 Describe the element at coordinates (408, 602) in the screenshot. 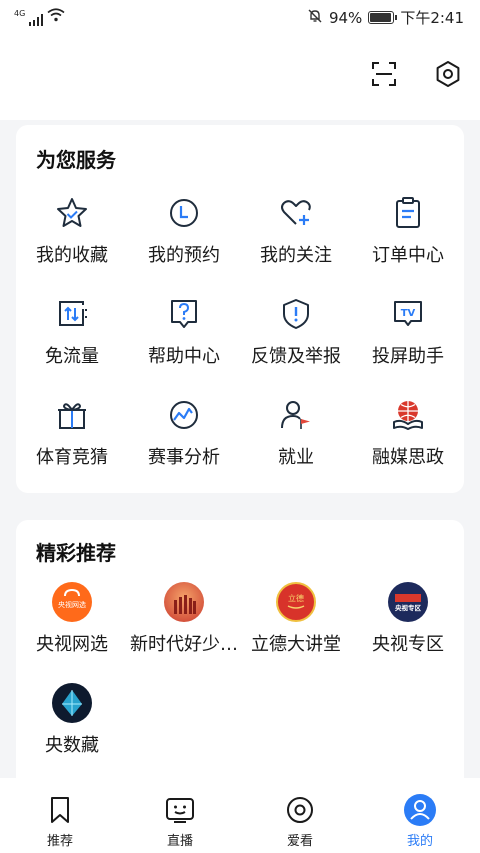

I see `cctv-zone-logo: 央视专区` at that location.